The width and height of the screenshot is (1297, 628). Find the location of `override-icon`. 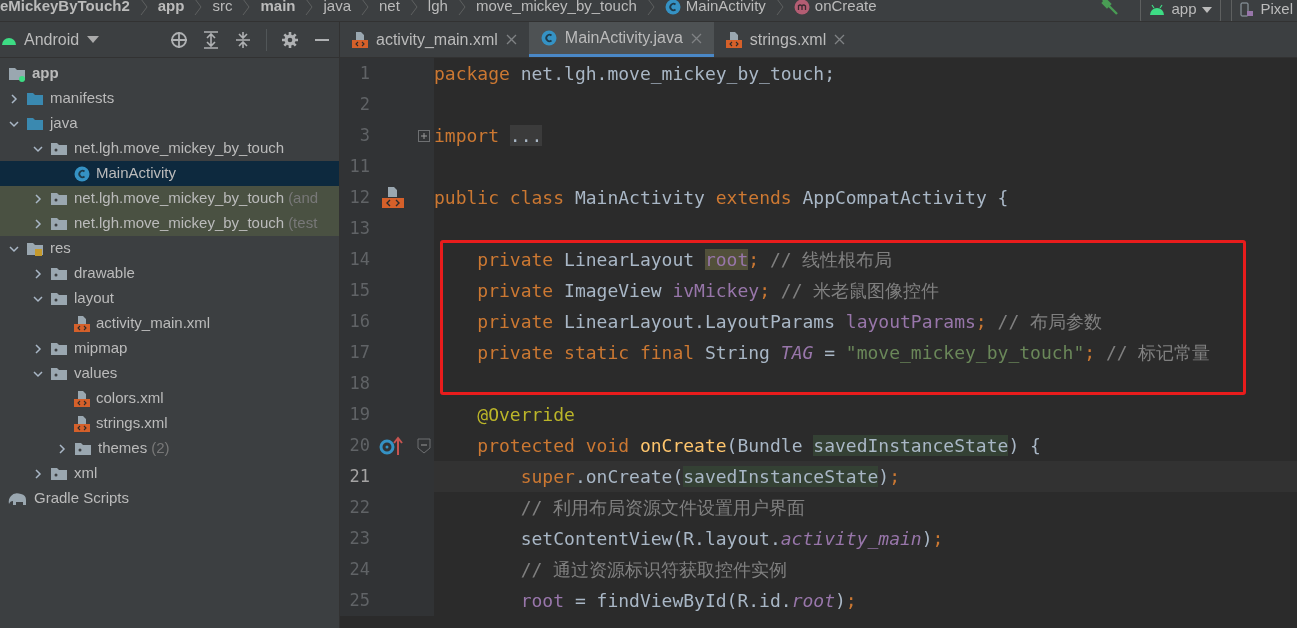

override-icon is located at coordinates (392, 445).